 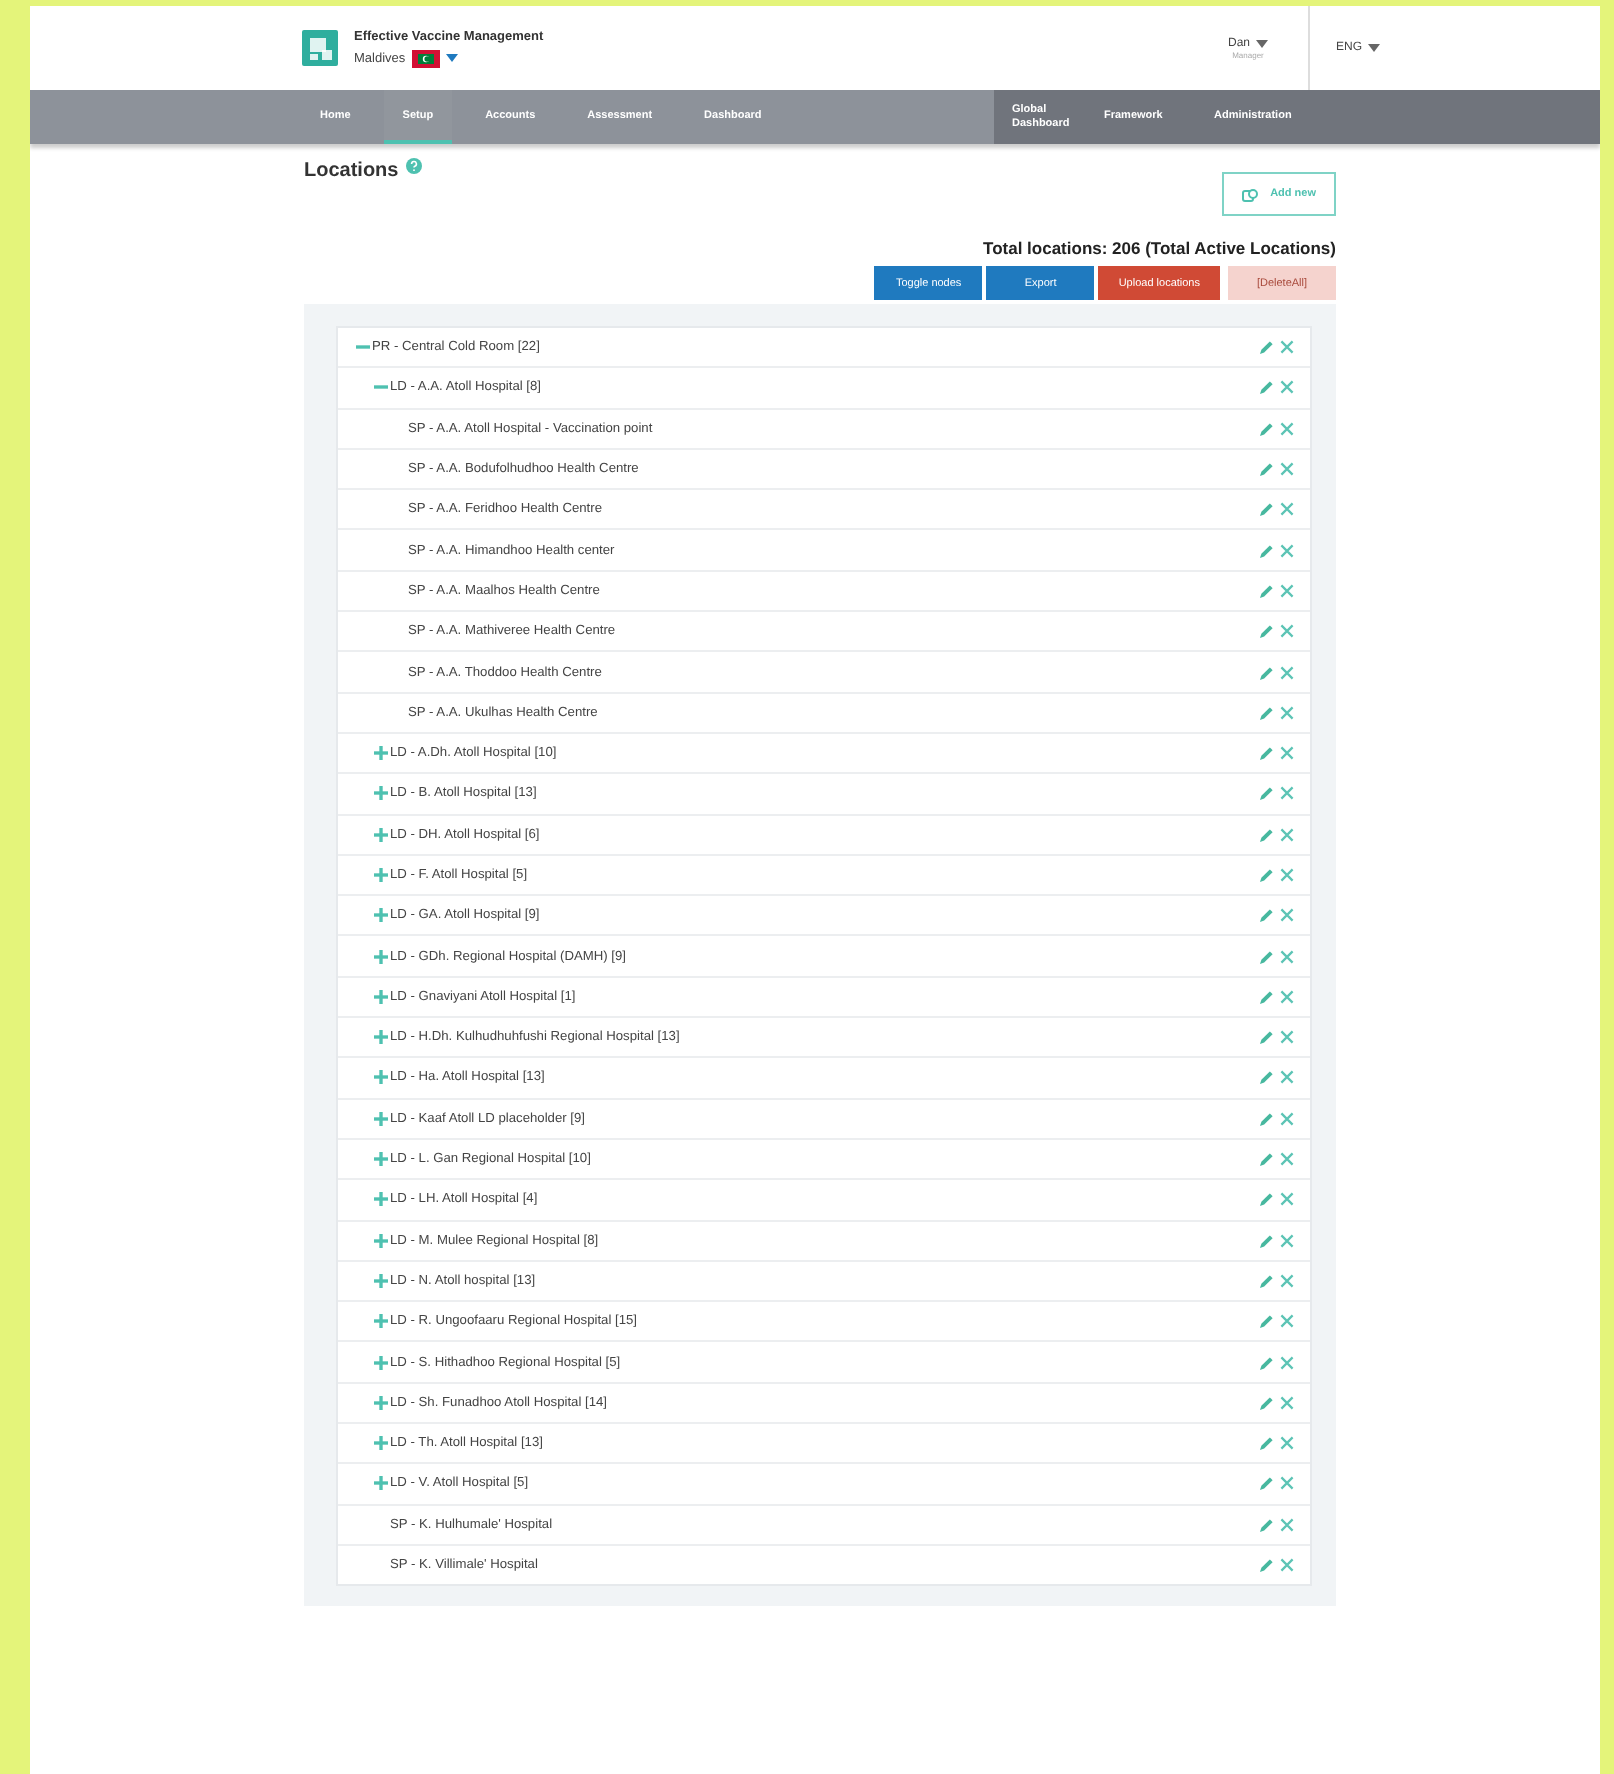 What do you see at coordinates (425, 58) in the screenshot?
I see `flag-icon` at bounding box center [425, 58].